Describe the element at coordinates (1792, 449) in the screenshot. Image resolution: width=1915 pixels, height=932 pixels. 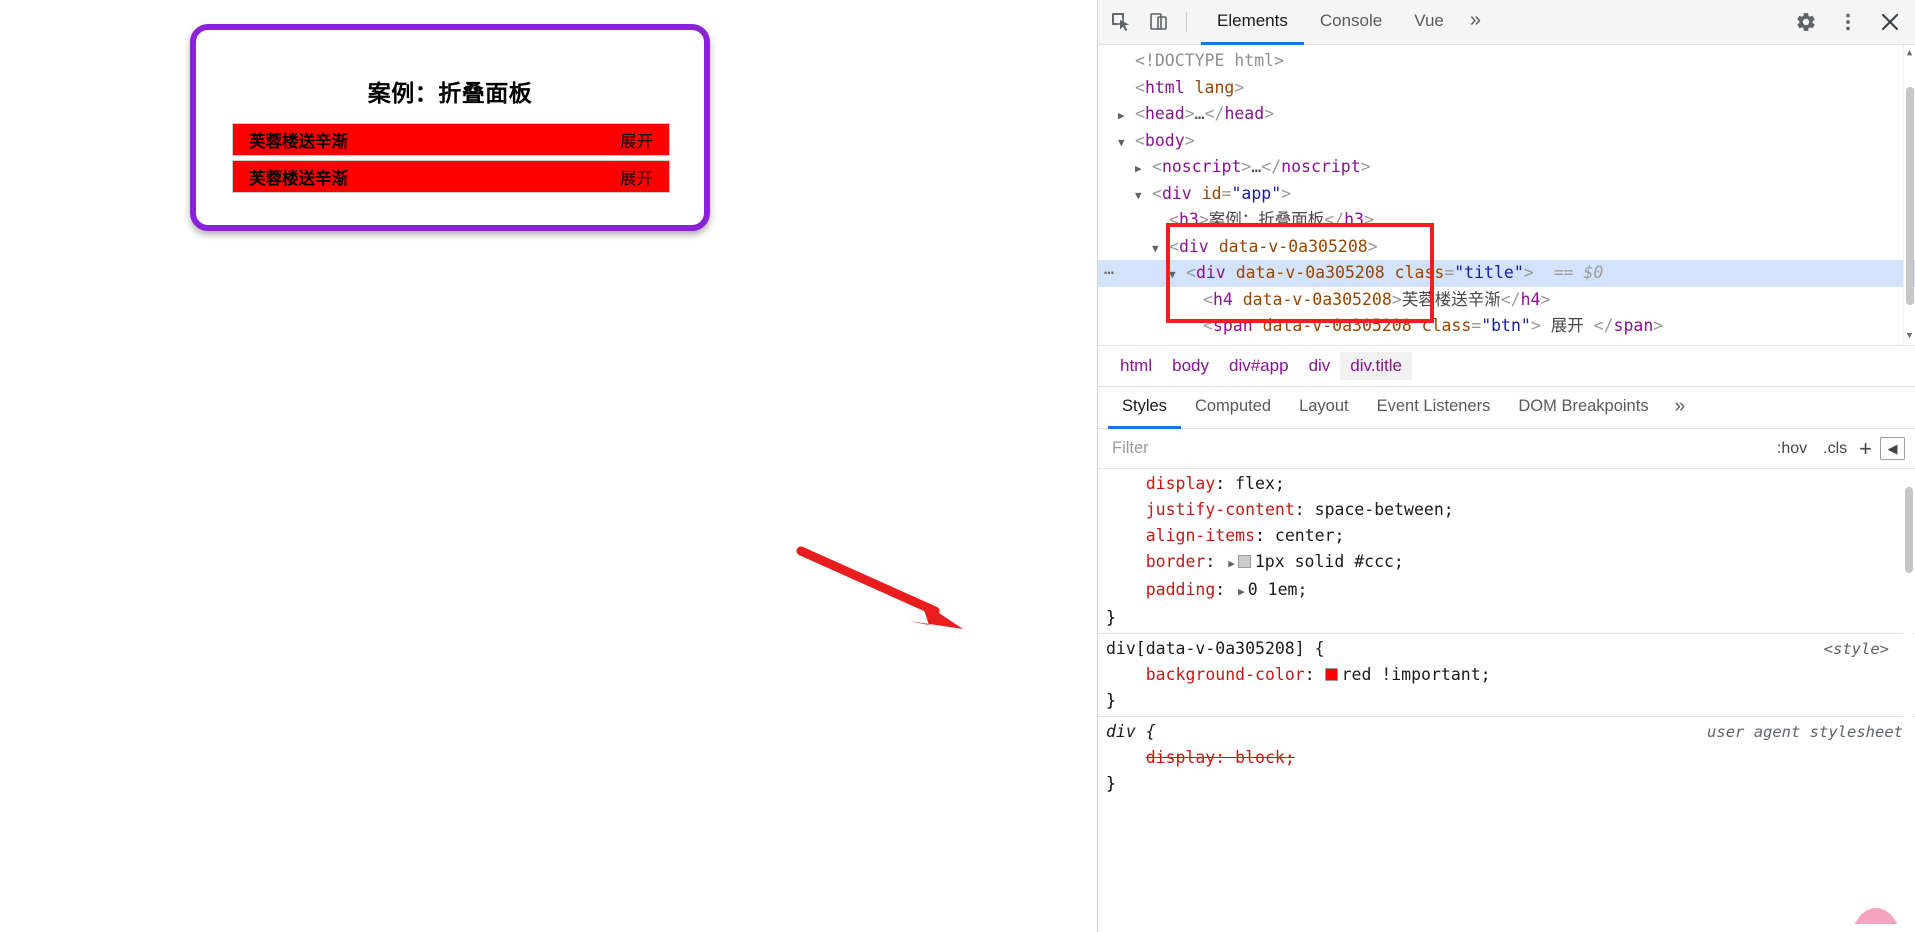
I see `hover-state-button: :hov` at that location.